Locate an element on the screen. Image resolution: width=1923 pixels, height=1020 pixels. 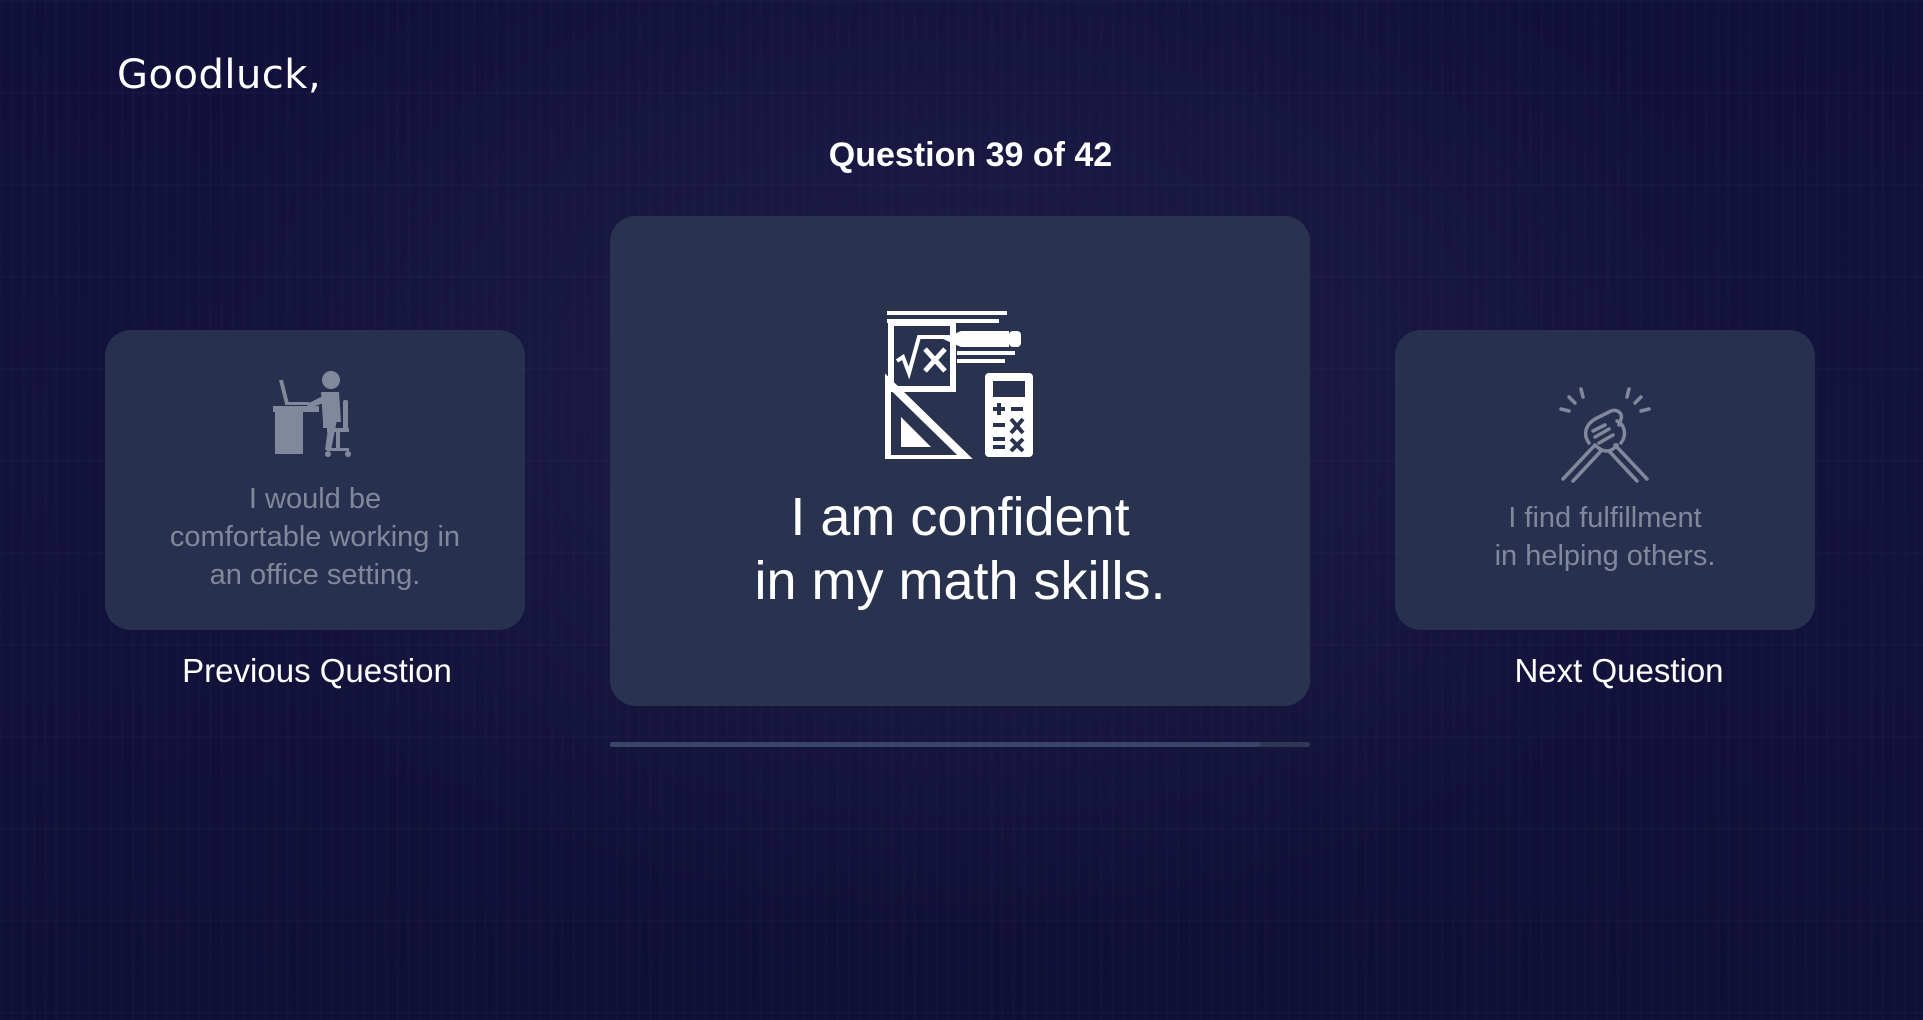
handshake-icon is located at coordinates (1605, 435).